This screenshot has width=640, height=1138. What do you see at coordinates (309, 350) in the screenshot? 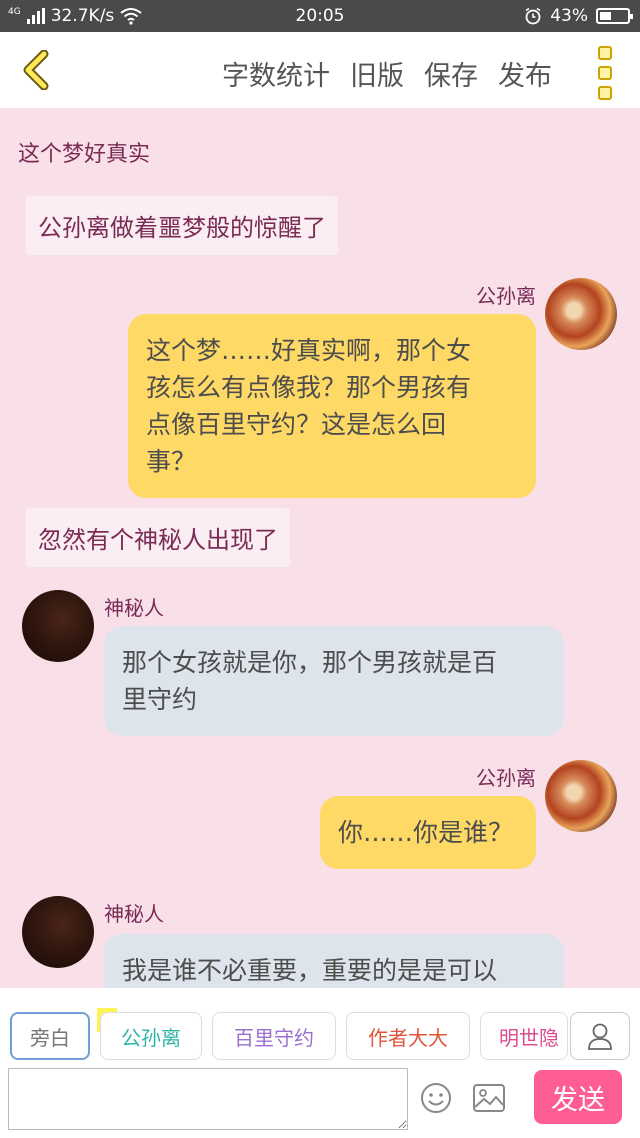
I see `message-line: 这个梦……好真实啊，那个女` at bounding box center [309, 350].